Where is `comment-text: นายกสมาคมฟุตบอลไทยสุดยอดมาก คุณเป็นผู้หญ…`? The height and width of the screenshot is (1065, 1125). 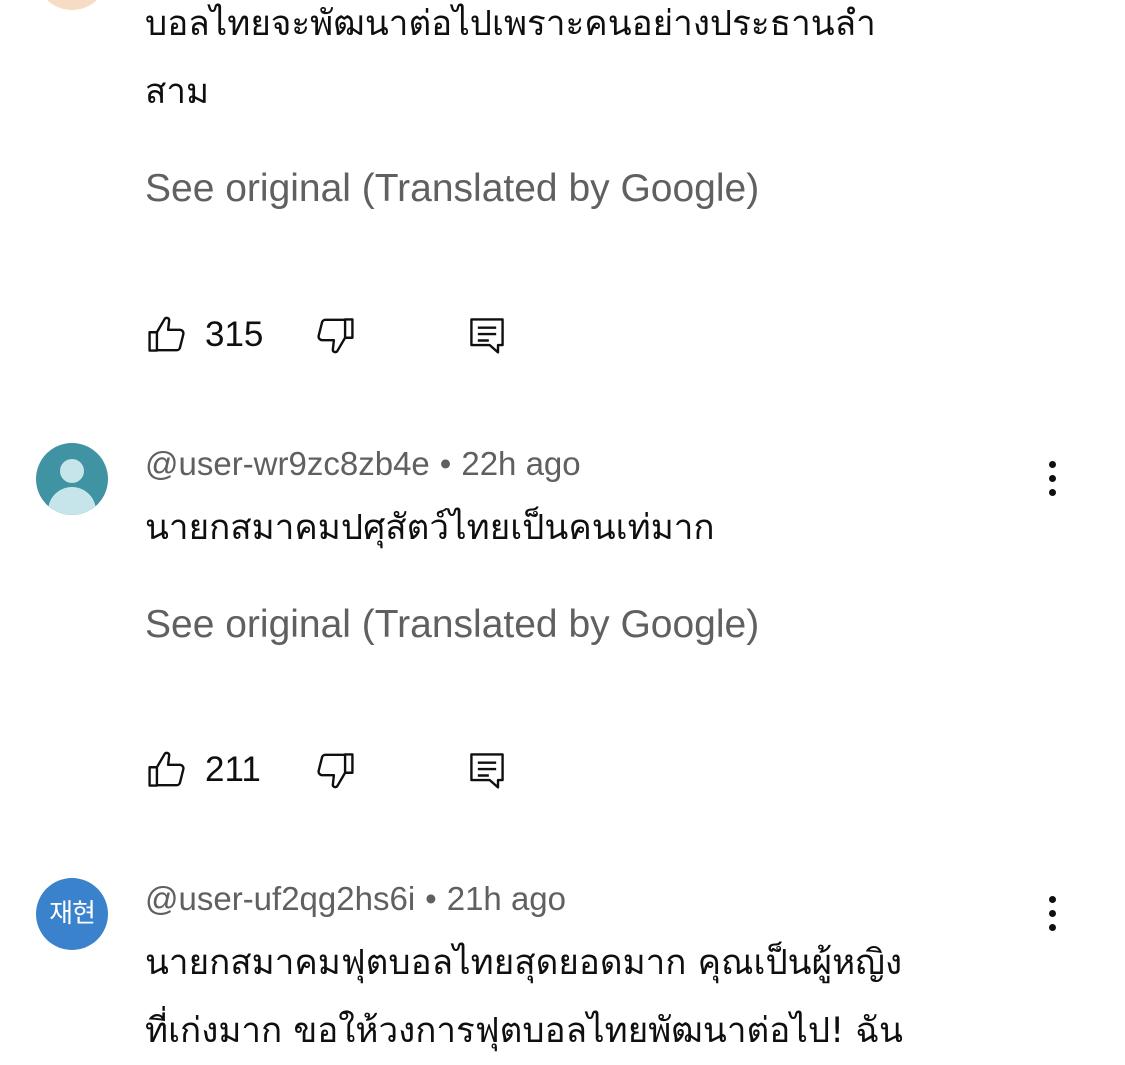
comment-text: นายกสมาคมฟุตบอลไทยสุดยอดมาก คุณเป็นผู้หญ… is located at coordinates (595, 997).